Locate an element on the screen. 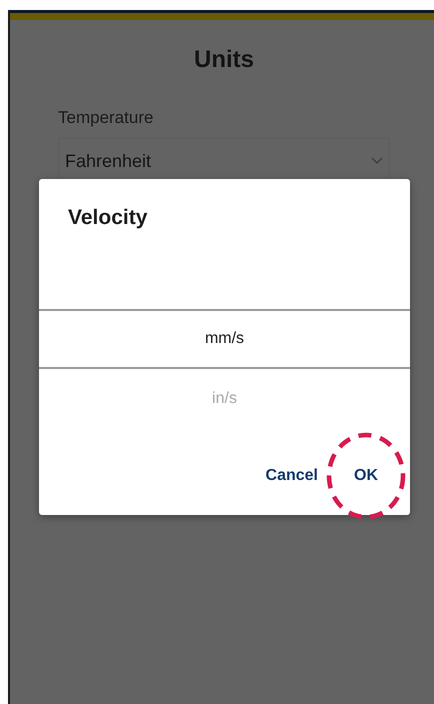 The height and width of the screenshot is (704, 434). field-label: Temperature is located at coordinates (106, 118).